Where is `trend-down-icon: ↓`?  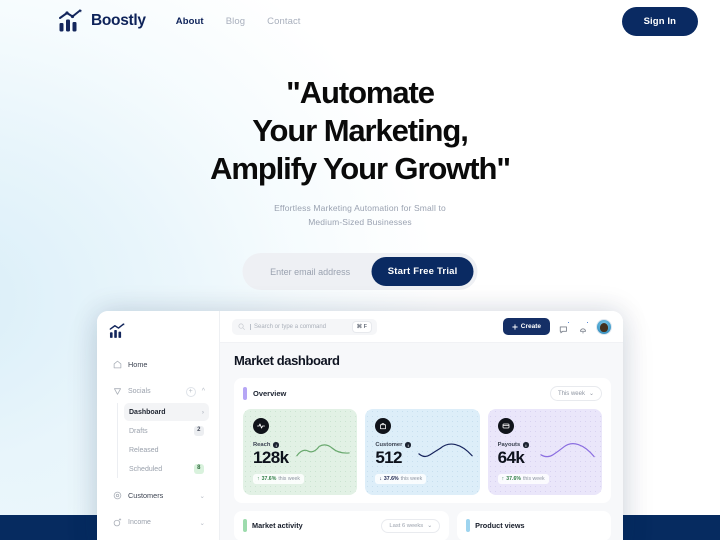
trend-down-icon: ↓ is located at coordinates (380, 478).